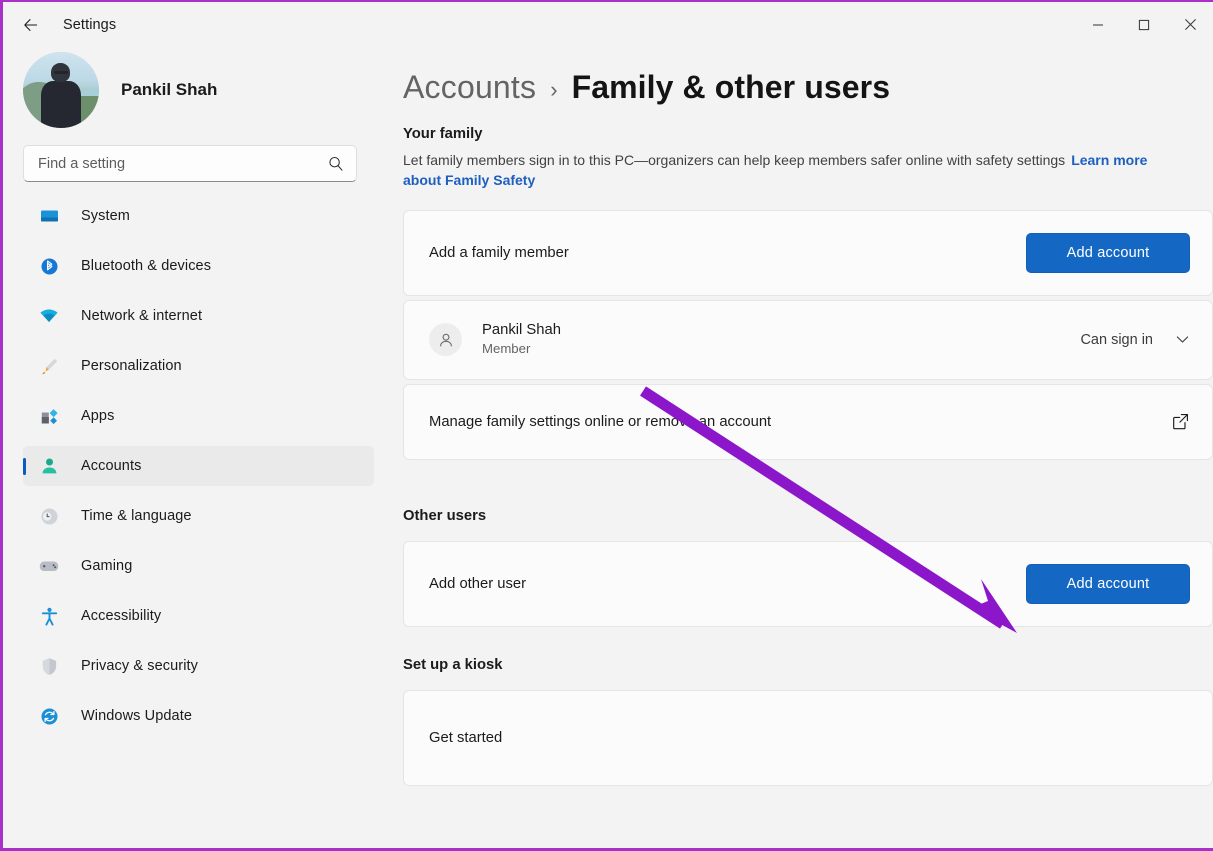 Image resolution: width=1213 pixels, height=851 pixels. What do you see at coordinates (198, 366) in the screenshot?
I see `sidebar-item-personalization: Personalization` at bounding box center [198, 366].